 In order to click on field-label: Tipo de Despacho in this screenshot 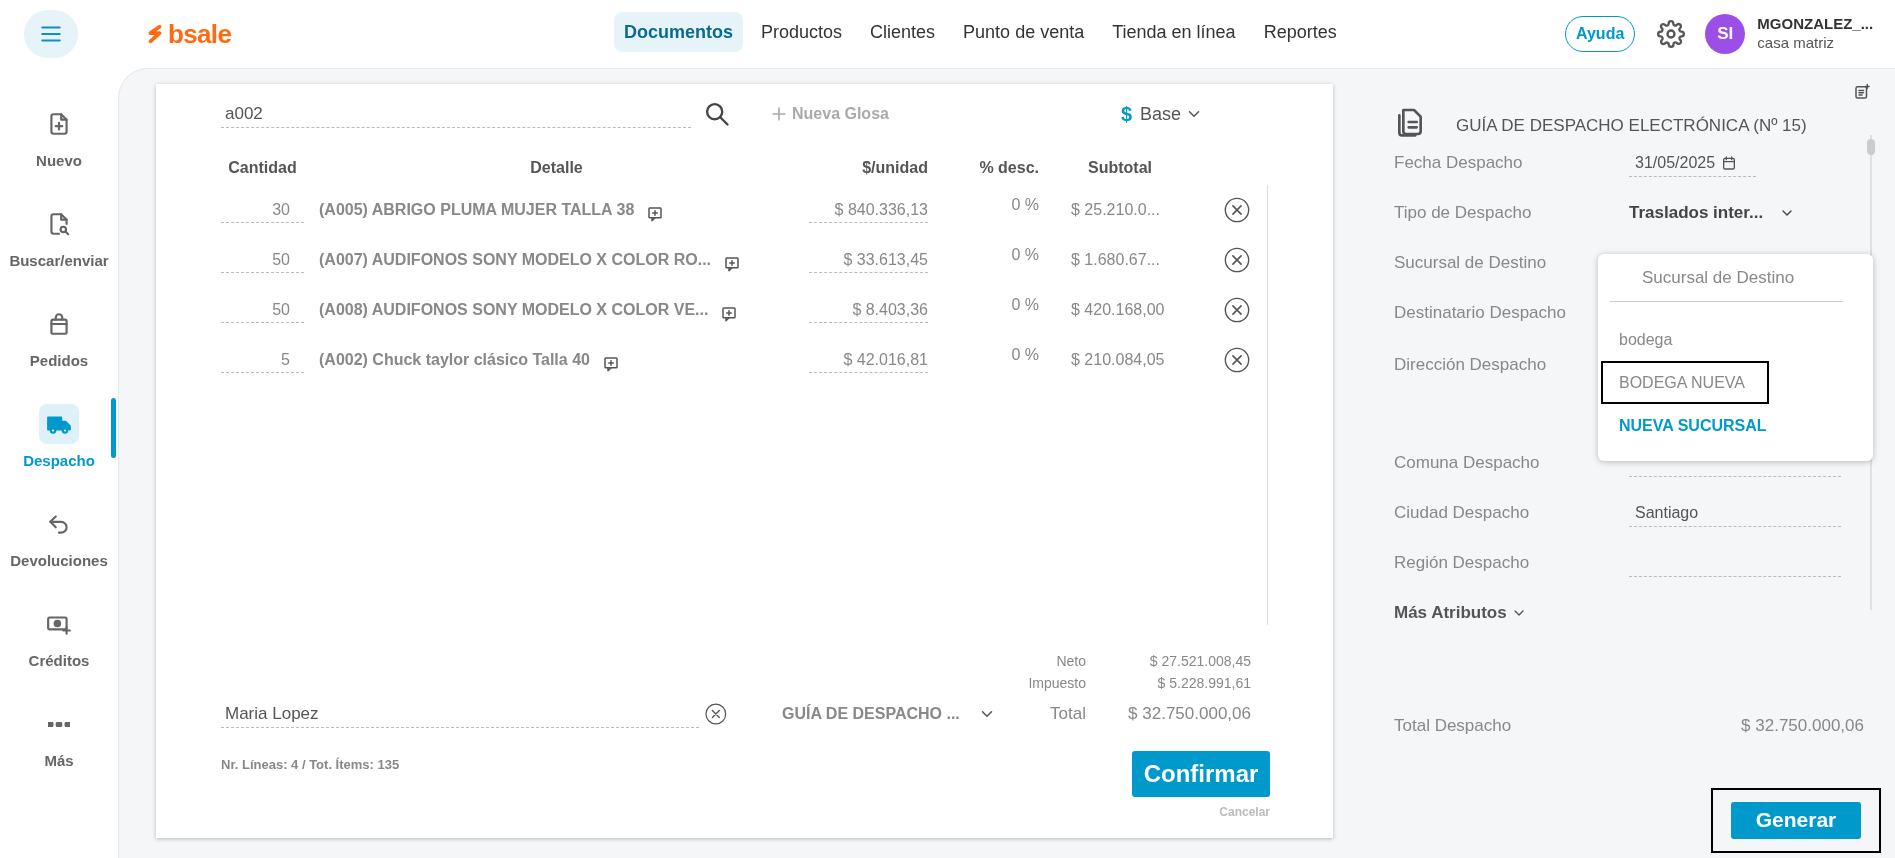, I will do `click(1463, 213)`.